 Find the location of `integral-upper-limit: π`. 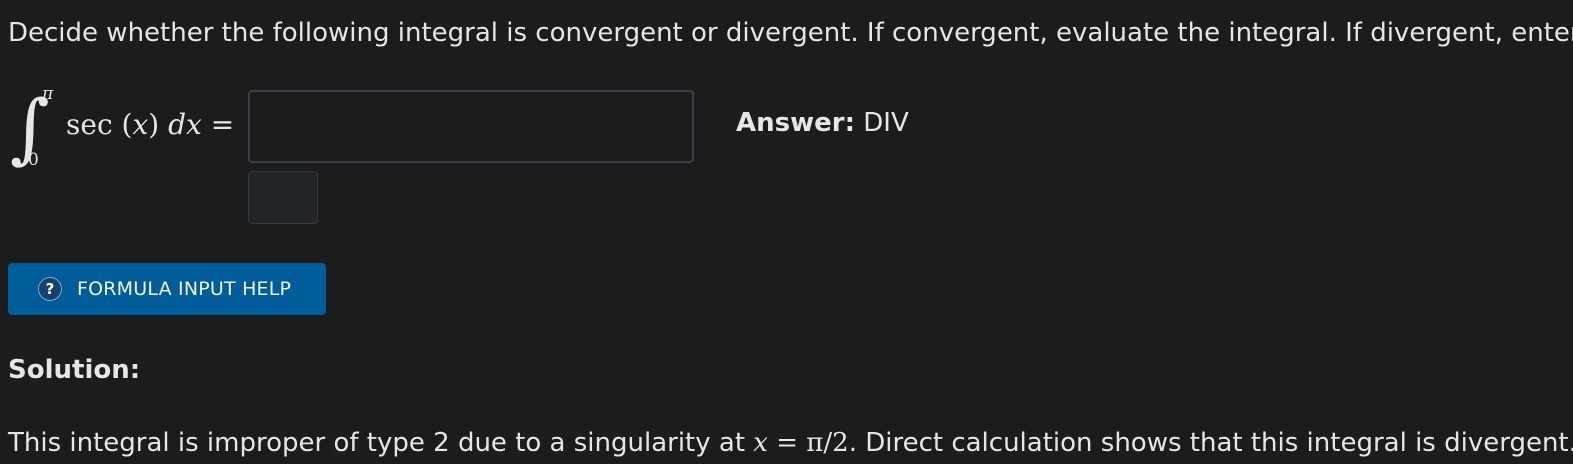

integral-upper-limit: π is located at coordinates (48, 94).